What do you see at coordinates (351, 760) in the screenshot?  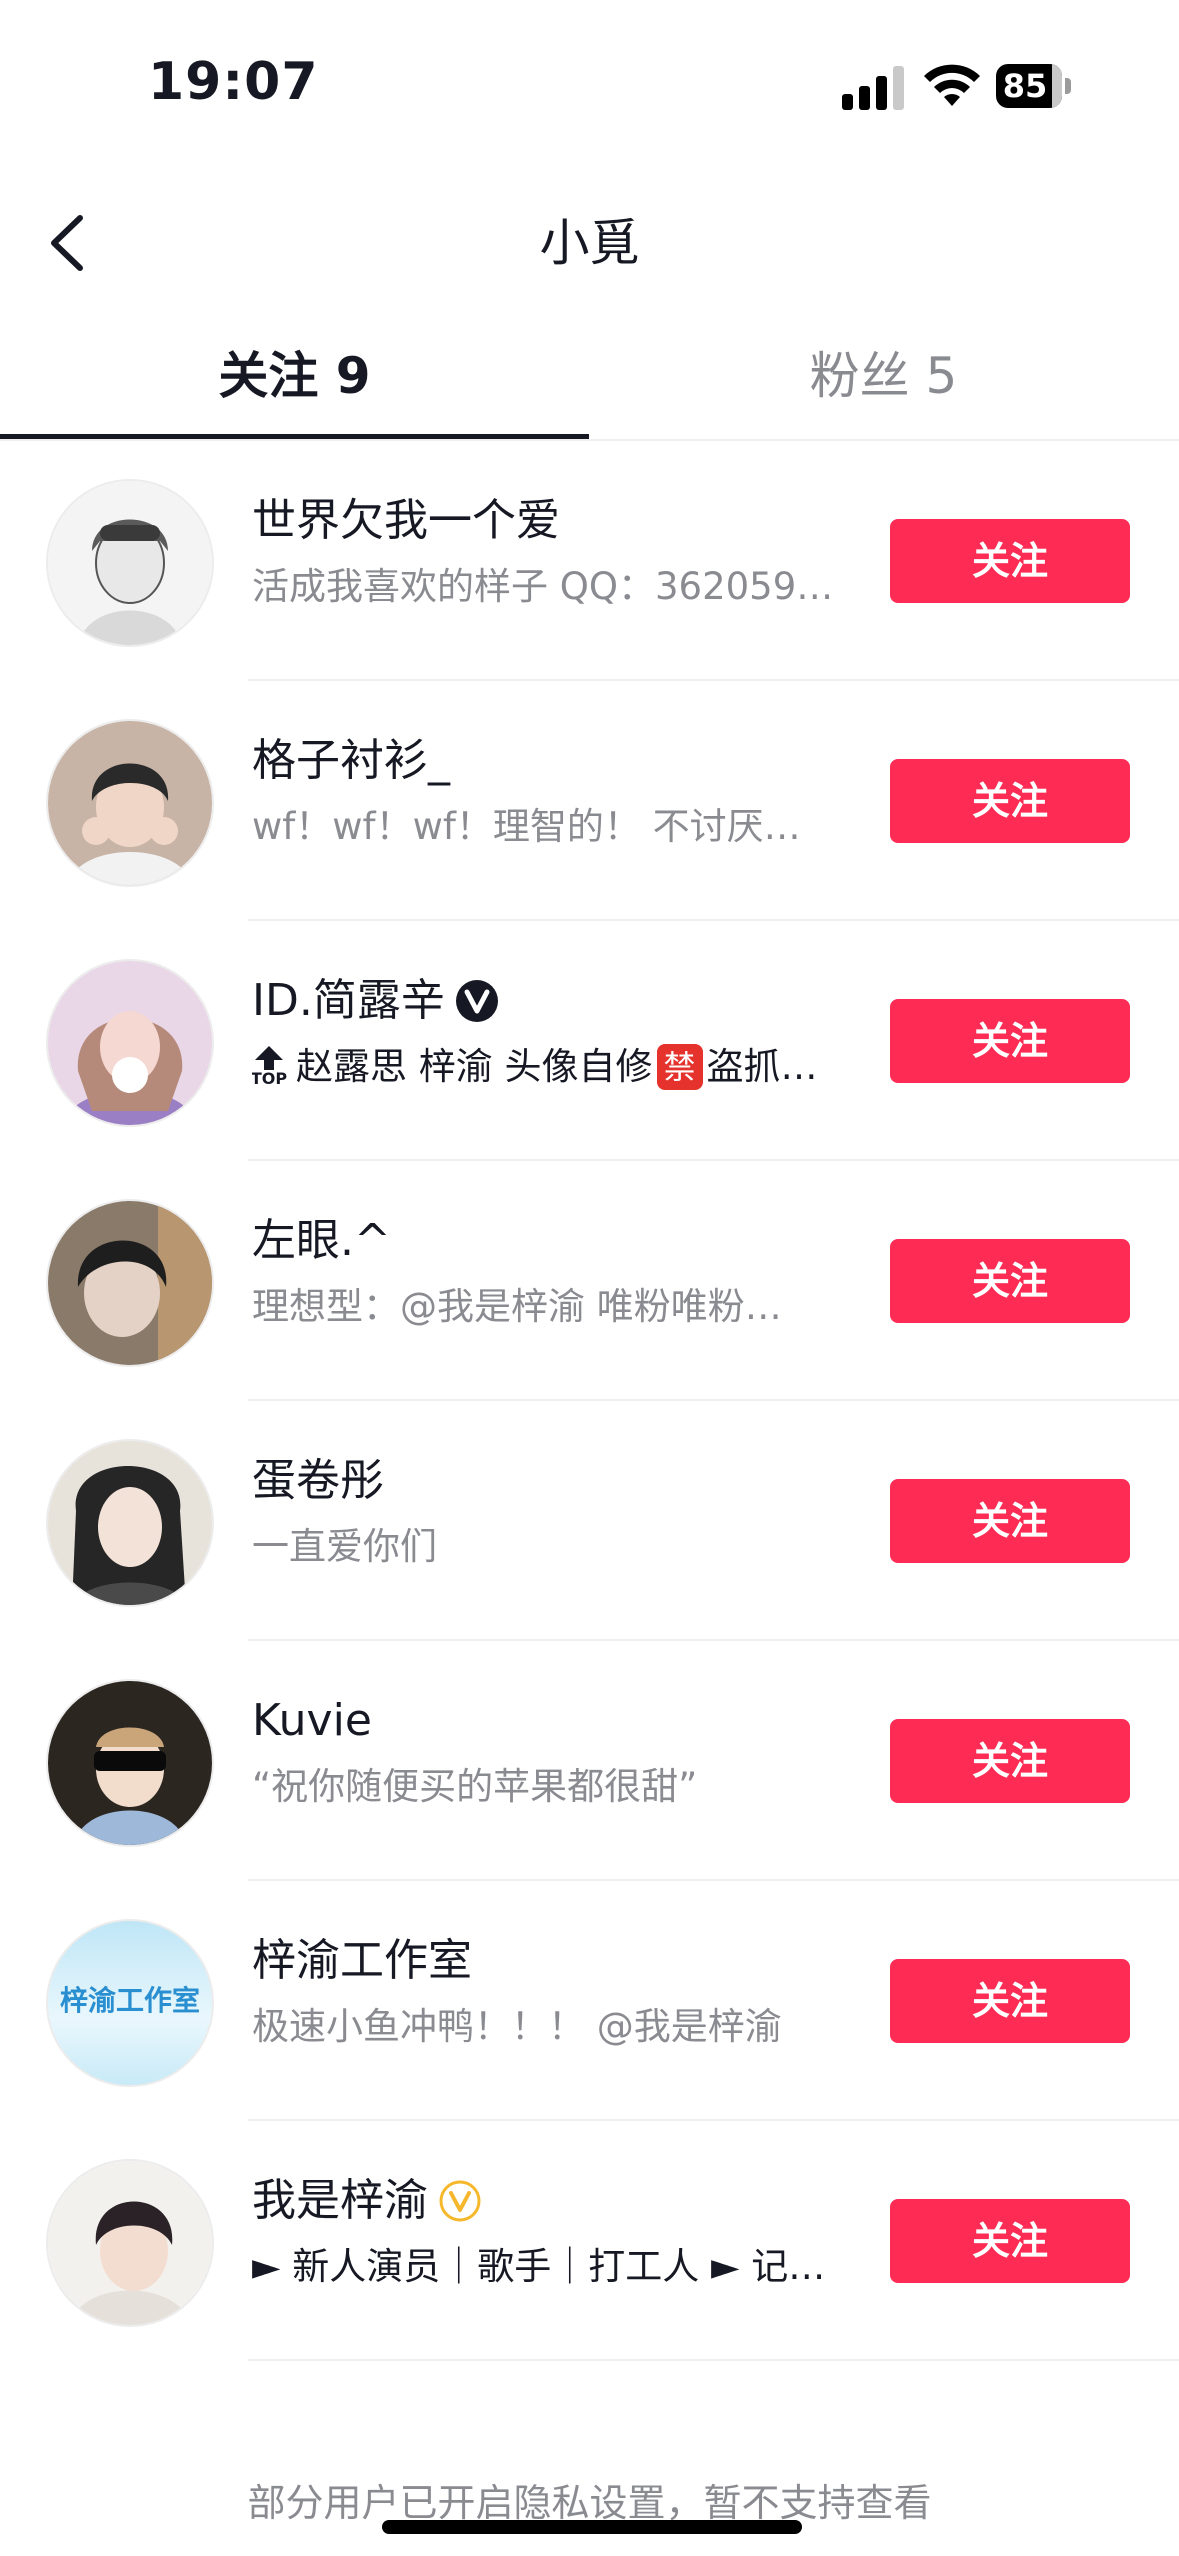 I see `user-name: 格子衬衫_` at bounding box center [351, 760].